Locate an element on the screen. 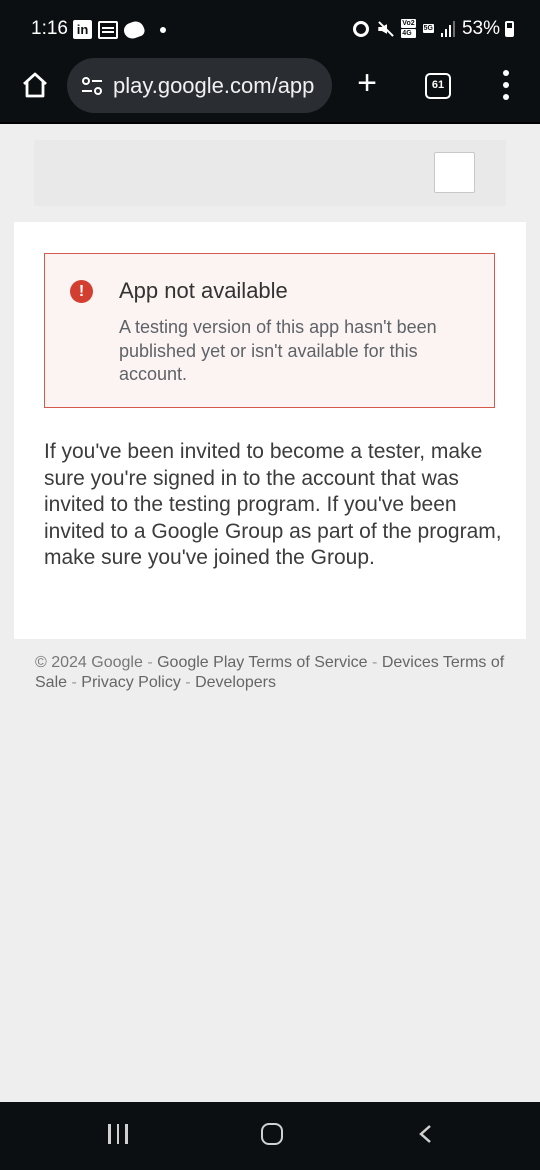 The width and height of the screenshot is (540, 1170). browser-toolbar: play.google.com/app + 61 is located at coordinates (270, 91).